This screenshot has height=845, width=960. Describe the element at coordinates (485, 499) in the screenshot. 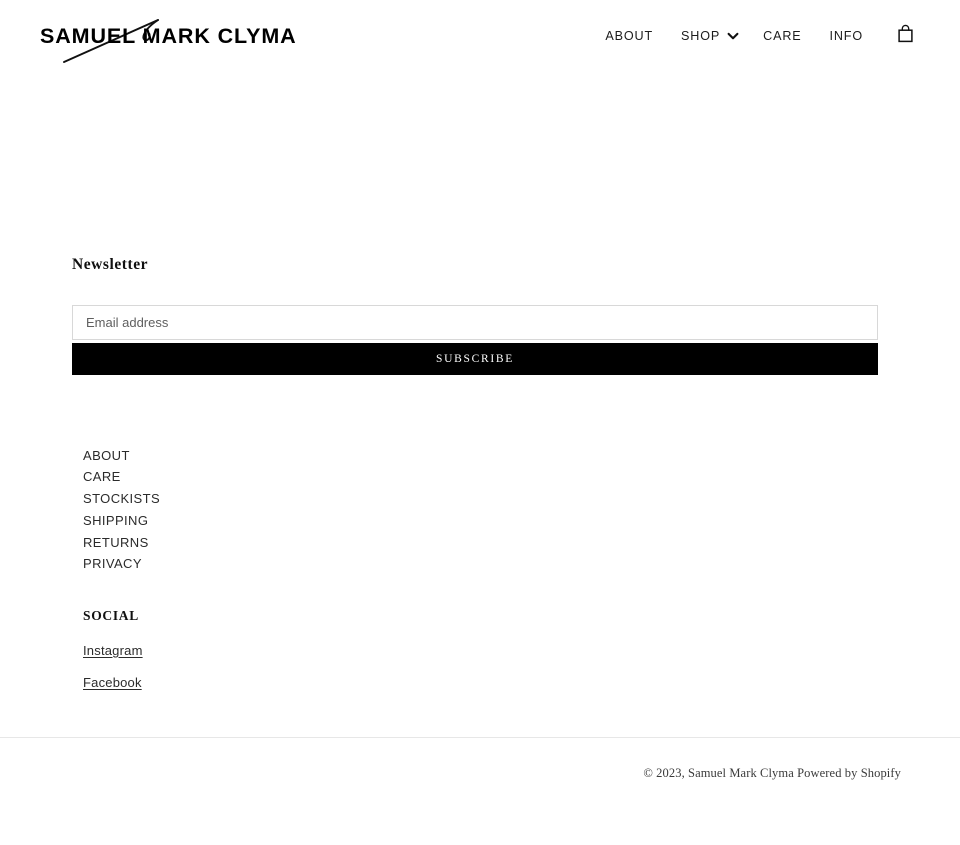

I see `list-item: STOCKISTS` at that location.